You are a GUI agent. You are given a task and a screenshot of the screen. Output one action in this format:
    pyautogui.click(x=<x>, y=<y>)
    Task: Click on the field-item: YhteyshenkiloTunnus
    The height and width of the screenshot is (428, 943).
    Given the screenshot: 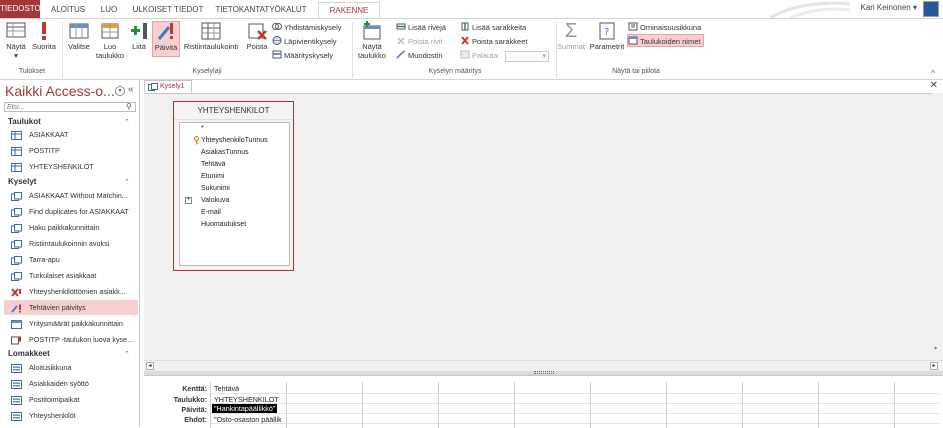 What is the action you would take?
    pyautogui.click(x=234, y=140)
    